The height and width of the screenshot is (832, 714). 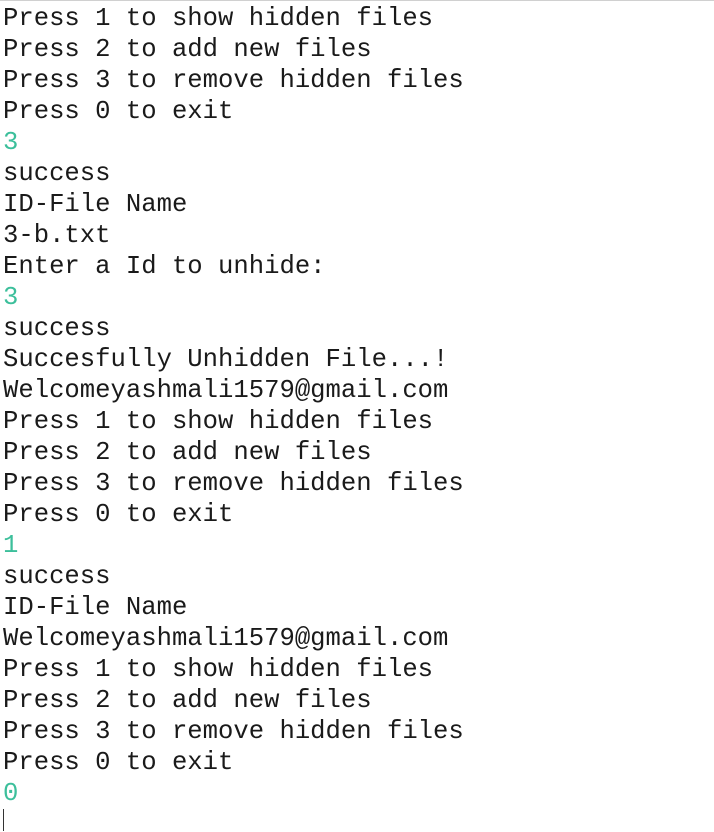 I want to click on text-cursor, so click(x=3, y=820).